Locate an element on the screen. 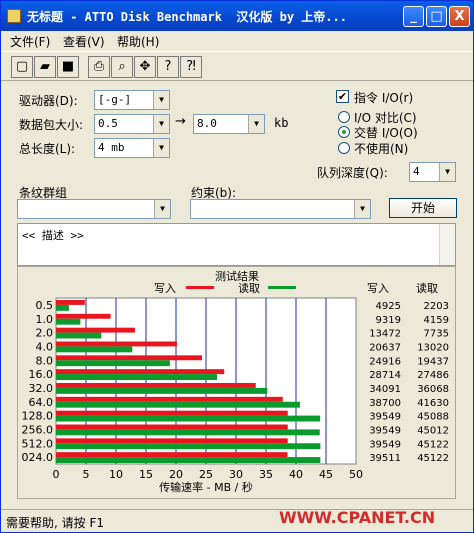  move-icon: ✥ is located at coordinates (145, 67).